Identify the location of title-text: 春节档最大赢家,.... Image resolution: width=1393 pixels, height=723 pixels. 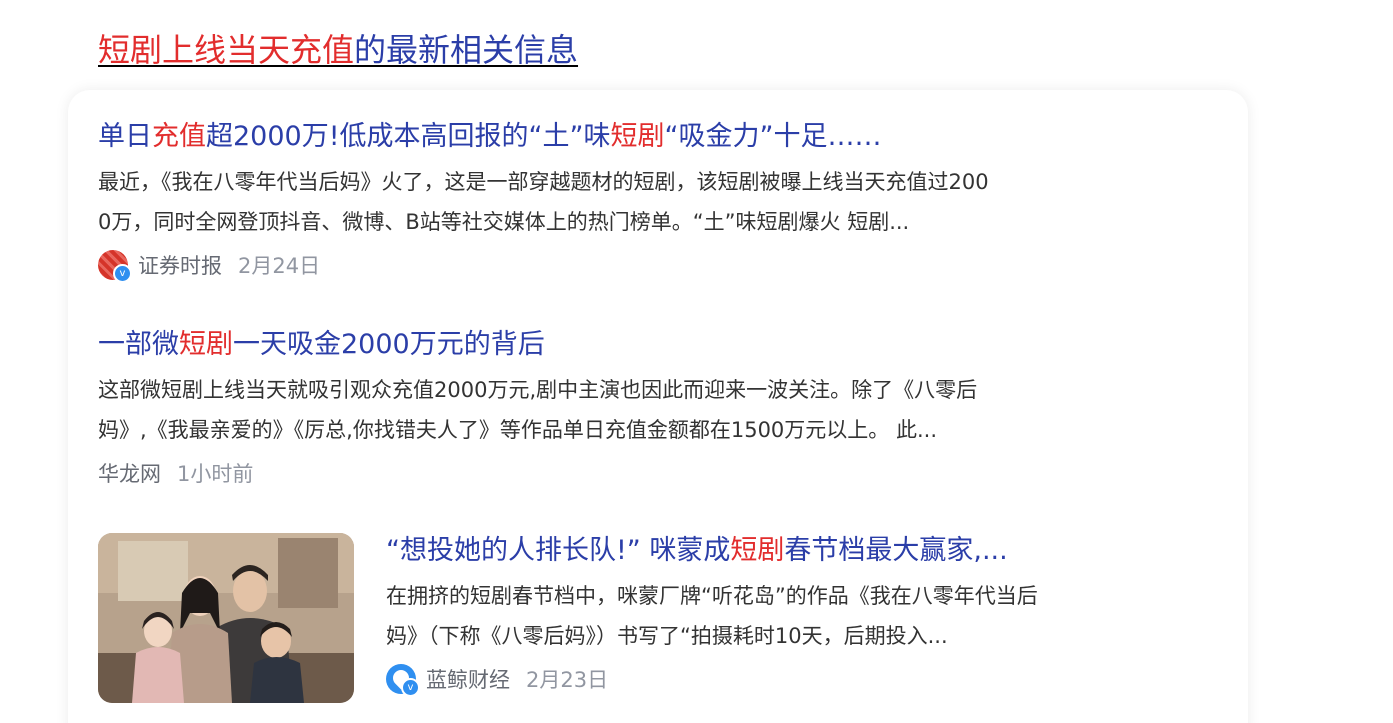
(896, 550).